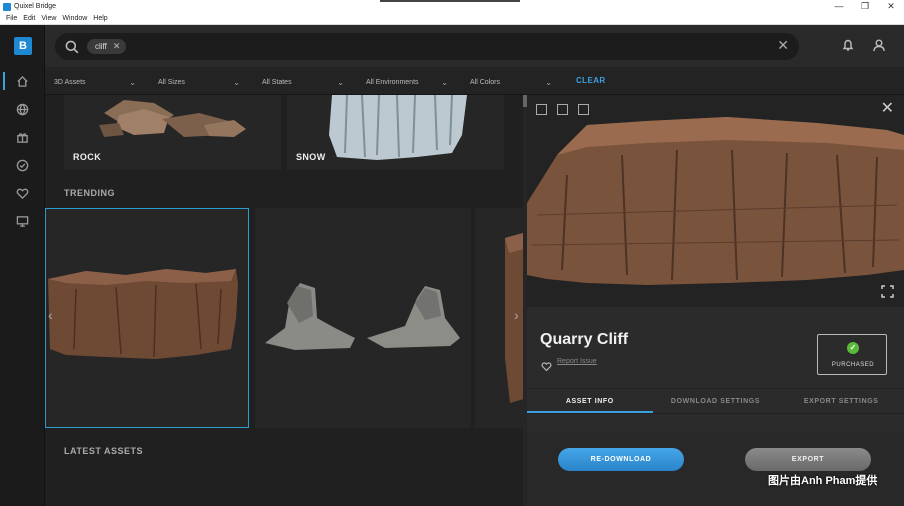 The width and height of the screenshot is (904, 506). I want to click on watermark-text: 图片由Anh Pham提供, so click(823, 481).